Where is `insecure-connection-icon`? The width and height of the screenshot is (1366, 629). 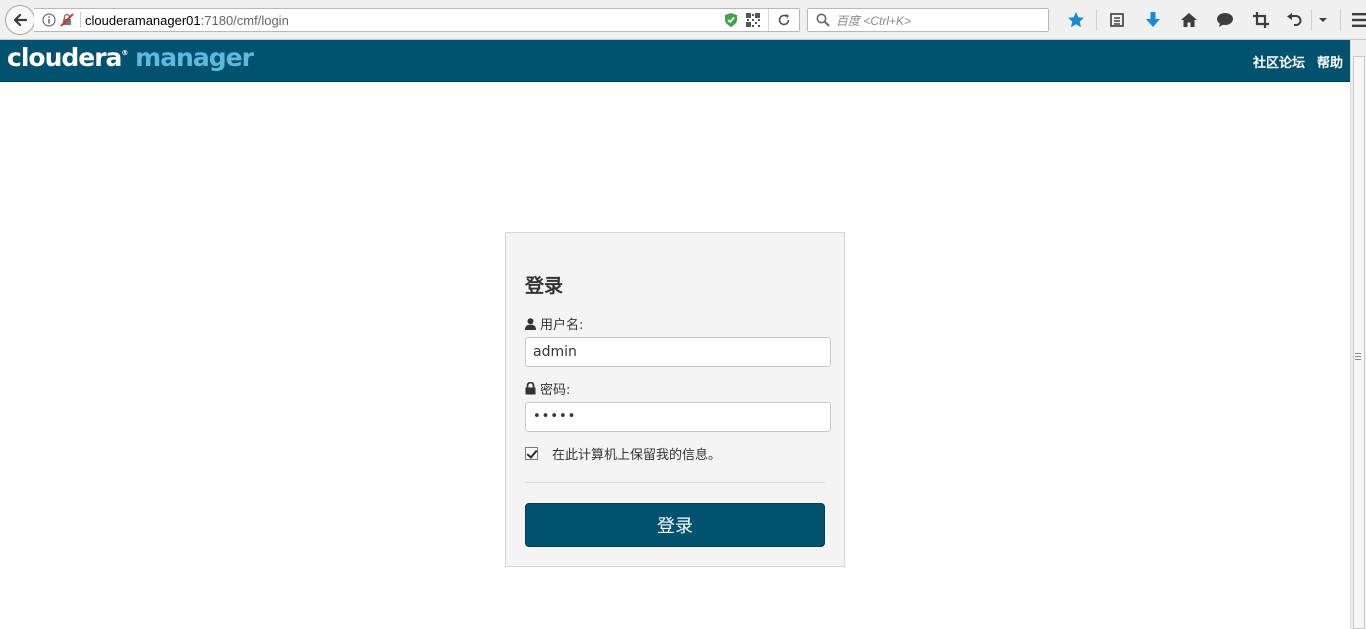 insecure-connection-icon is located at coordinates (67, 20).